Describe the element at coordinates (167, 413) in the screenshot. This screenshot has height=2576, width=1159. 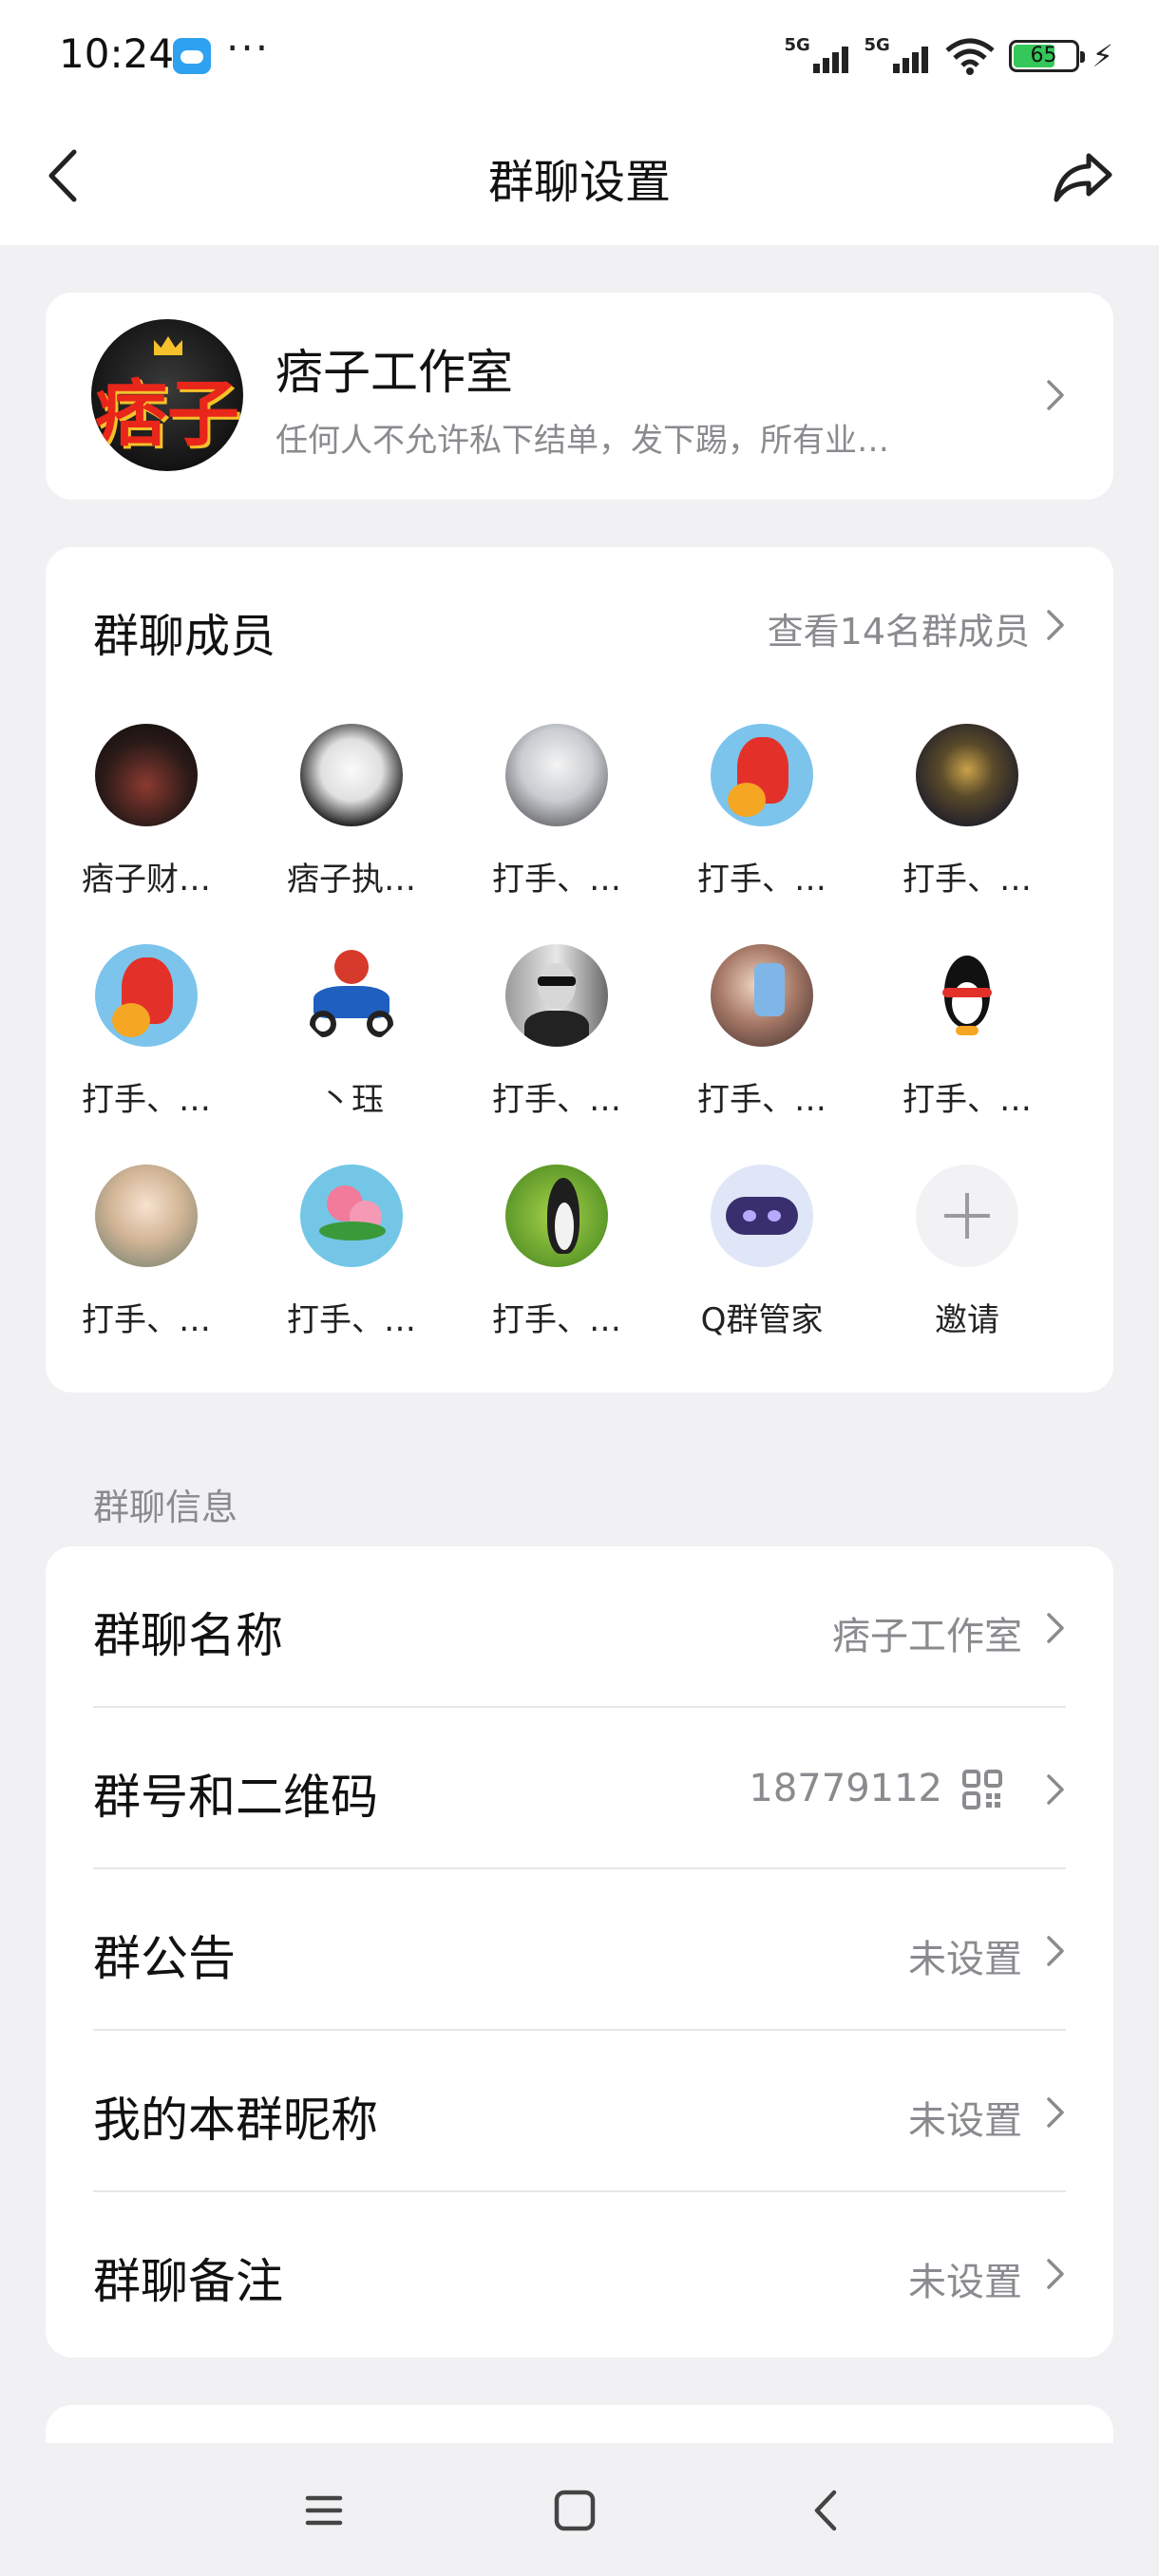
I see `group-avatar-logo: 痞子` at that location.